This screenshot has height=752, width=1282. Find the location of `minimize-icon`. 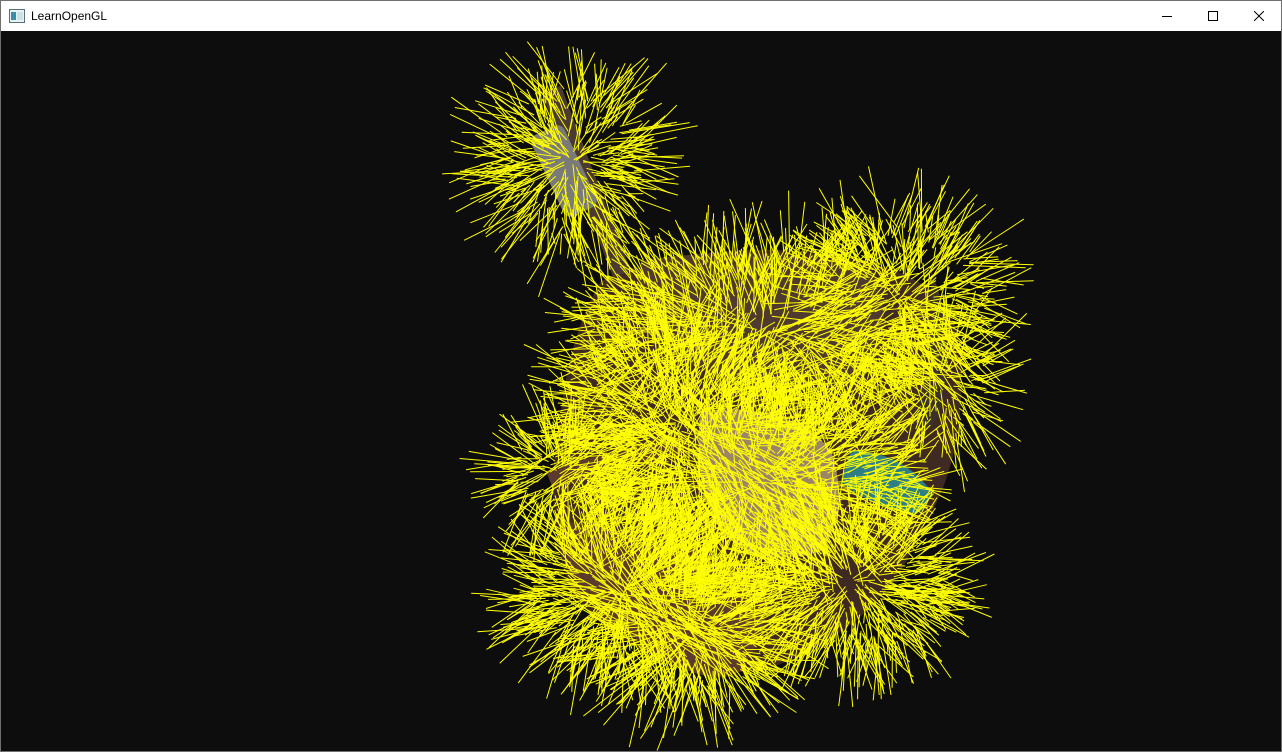

minimize-icon is located at coordinates (1167, 16).